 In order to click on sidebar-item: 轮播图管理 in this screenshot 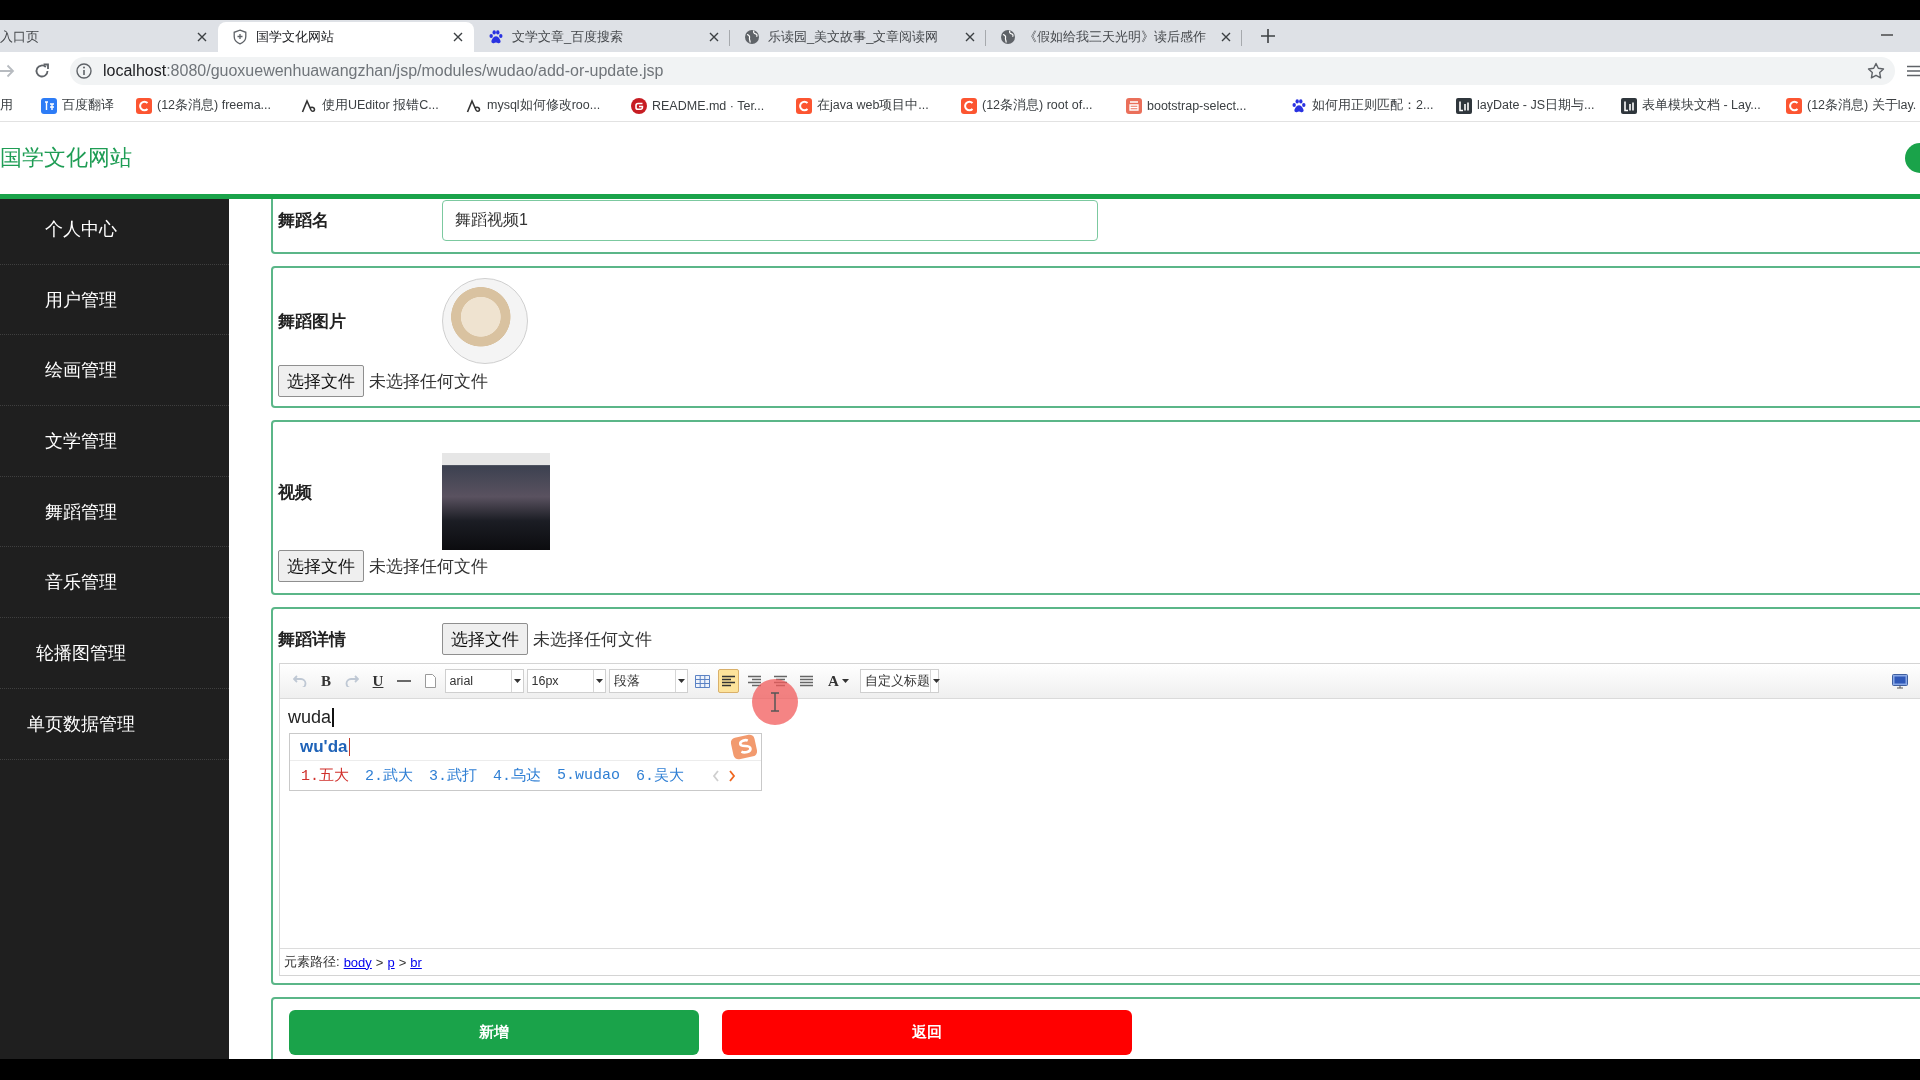, I will do `click(114, 653)`.